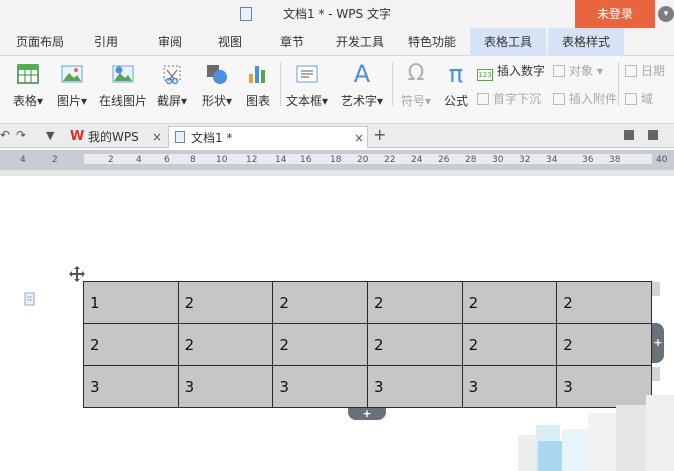 Image resolution: width=674 pixels, height=471 pixels. I want to click on document-tab-bar: ↶ ↷ ▼ W 我的WPS × 文档1 * × +, so click(337, 136).